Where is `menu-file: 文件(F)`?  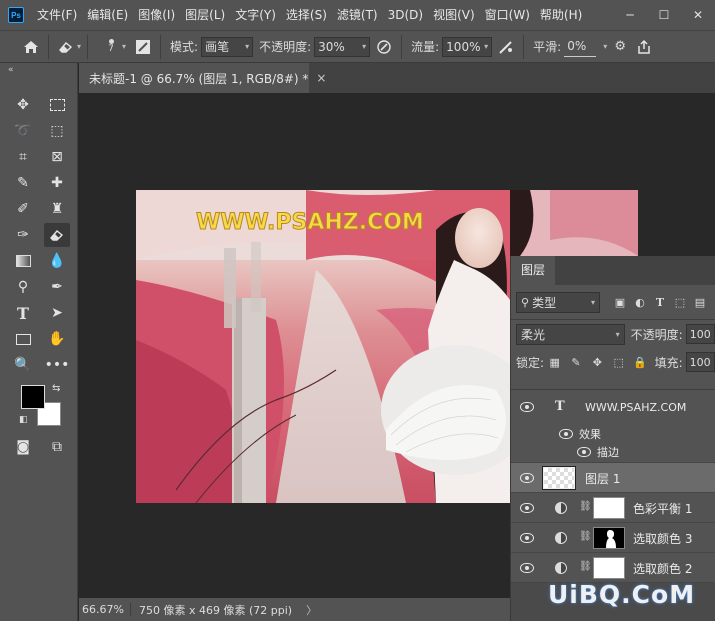 menu-file: 文件(F) is located at coordinates (57, 15).